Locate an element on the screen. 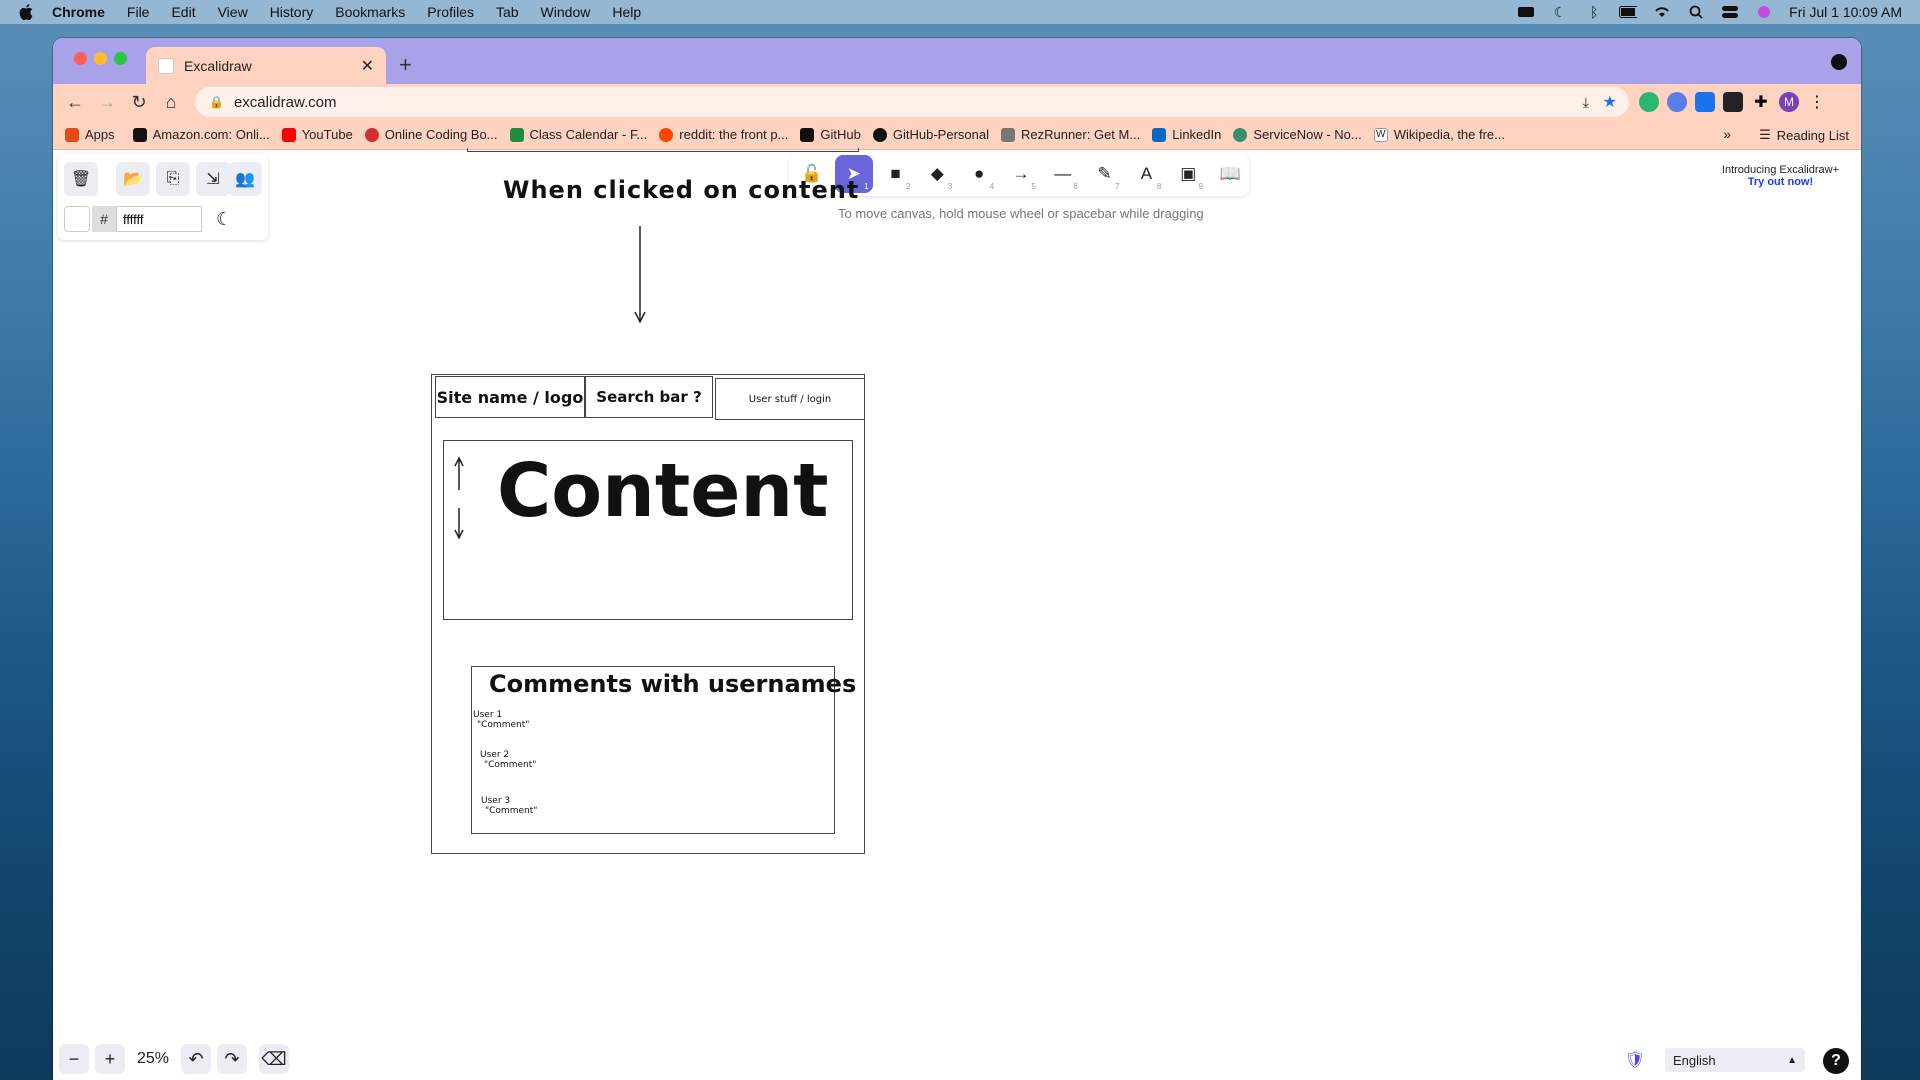 This screenshot has width=1920, height=1080. open-folder-icon: 📂 is located at coordinates (133, 179).